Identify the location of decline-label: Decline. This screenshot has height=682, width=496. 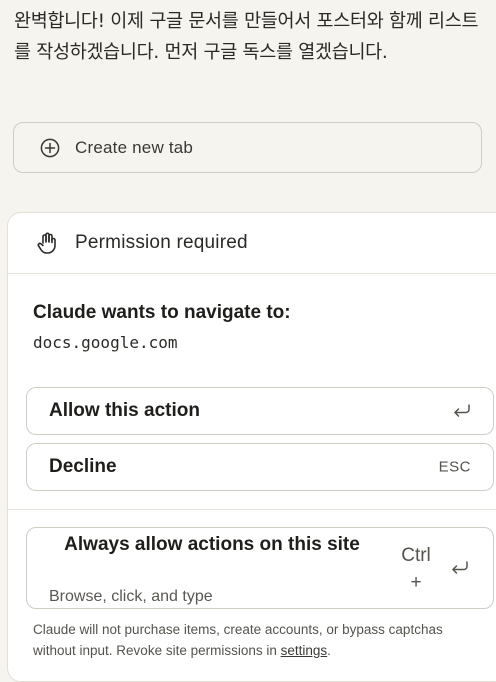
(83, 466).